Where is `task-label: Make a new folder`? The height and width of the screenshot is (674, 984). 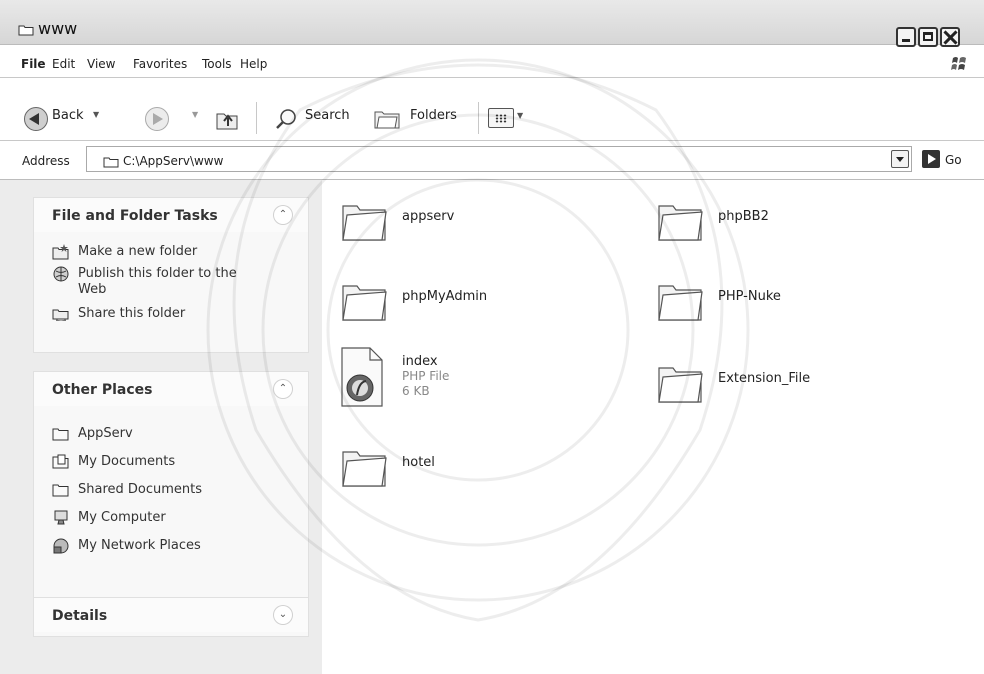
task-label: Make a new folder is located at coordinates (138, 251).